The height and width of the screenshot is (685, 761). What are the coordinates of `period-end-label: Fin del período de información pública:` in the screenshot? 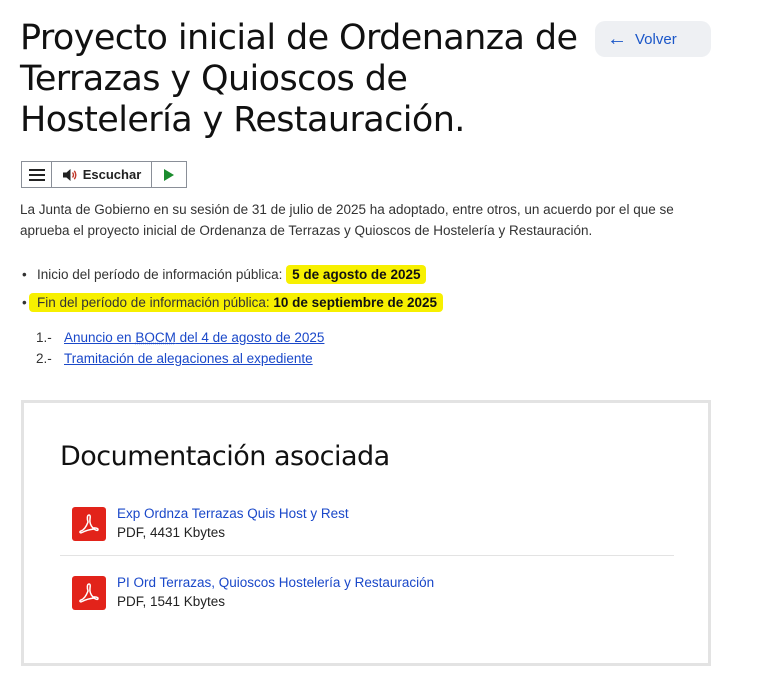 It's located at (153, 302).